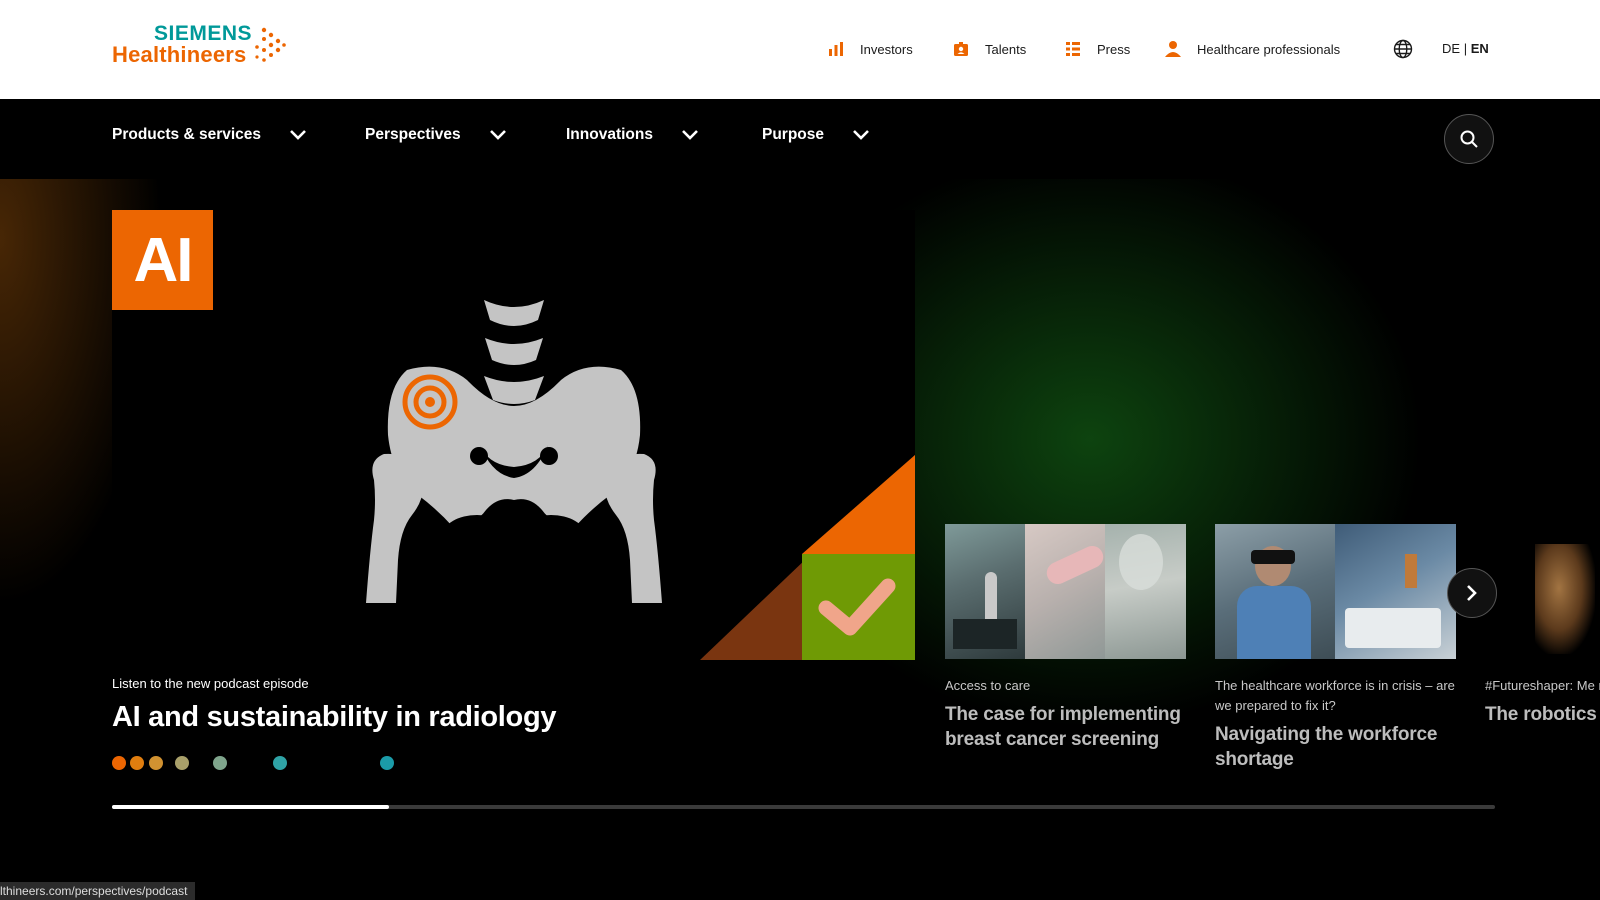 The image size is (1600, 900). I want to click on search-icon, so click(1469, 139).